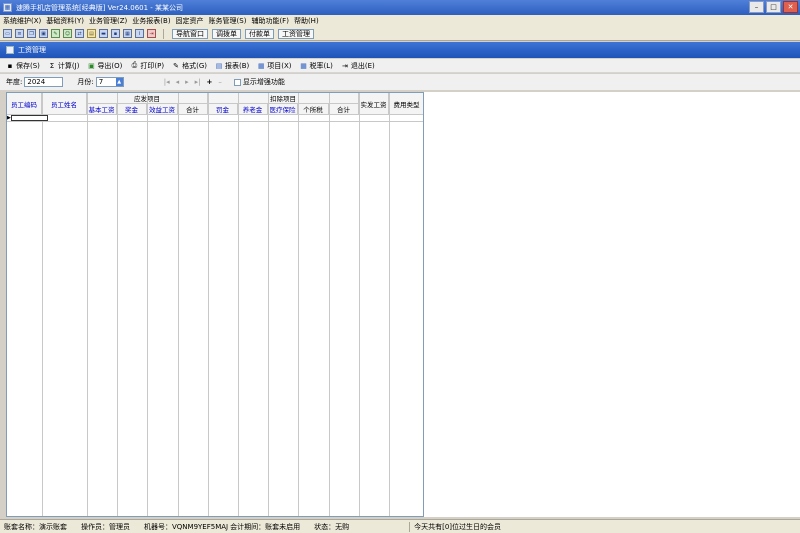 This screenshot has width=800, height=533. What do you see at coordinates (219, 65) in the screenshot?
I see `report-icon: ▤` at bounding box center [219, 65].